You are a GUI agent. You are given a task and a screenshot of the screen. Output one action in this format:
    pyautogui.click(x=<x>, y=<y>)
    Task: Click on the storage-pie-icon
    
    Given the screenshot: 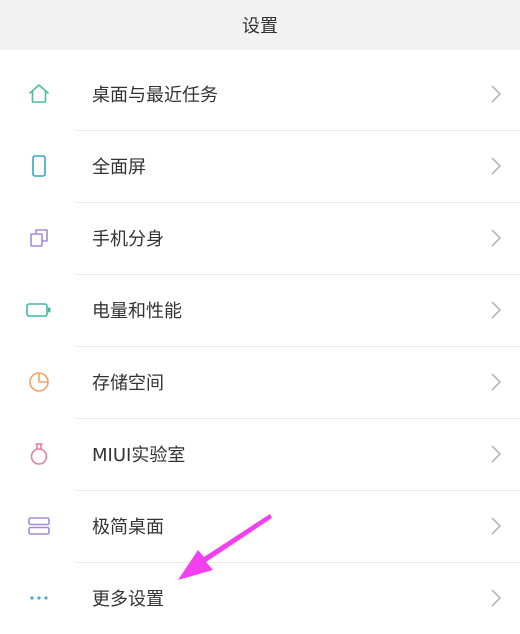 What is the action you would take?
    pyautogui.click(x=39, y=382)
    